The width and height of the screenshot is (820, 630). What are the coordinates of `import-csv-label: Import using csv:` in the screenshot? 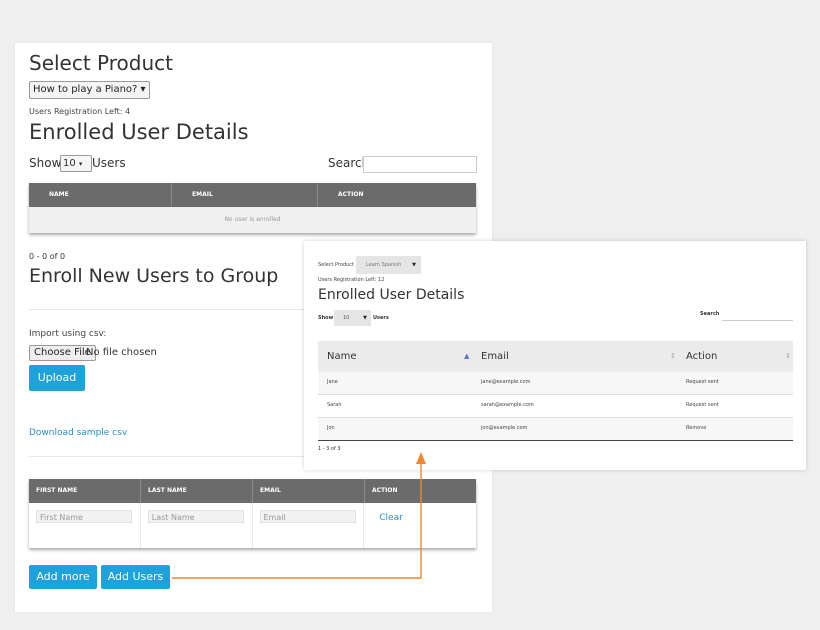 It's located at (68, 334).